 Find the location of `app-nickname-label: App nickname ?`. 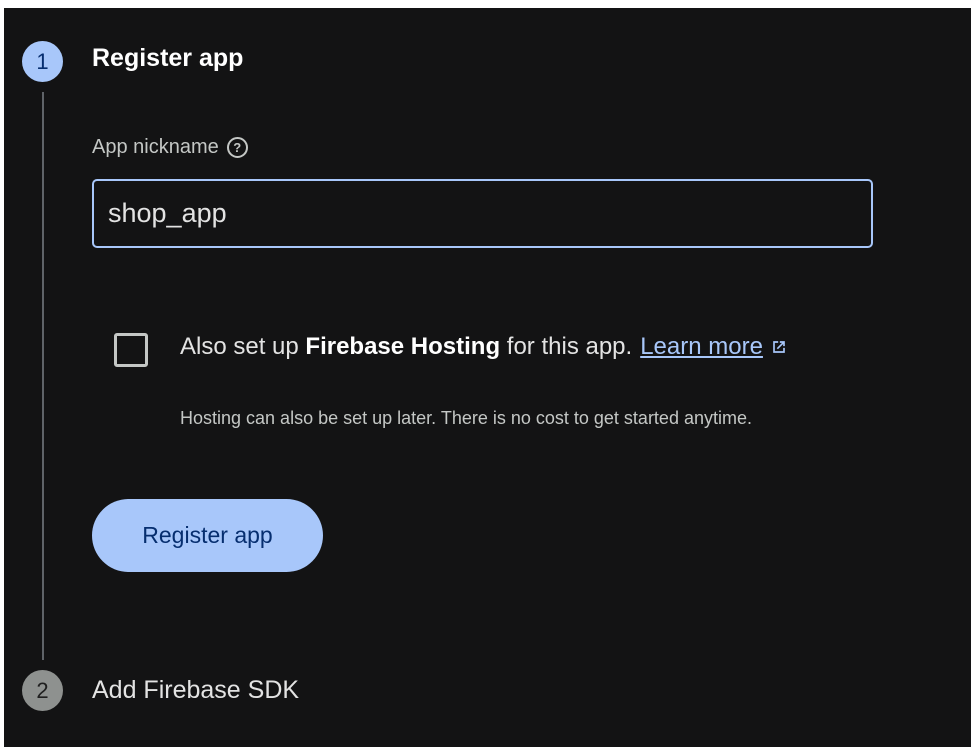

app-nickname-label: App nickname ? is located at coordinates (170, 147).